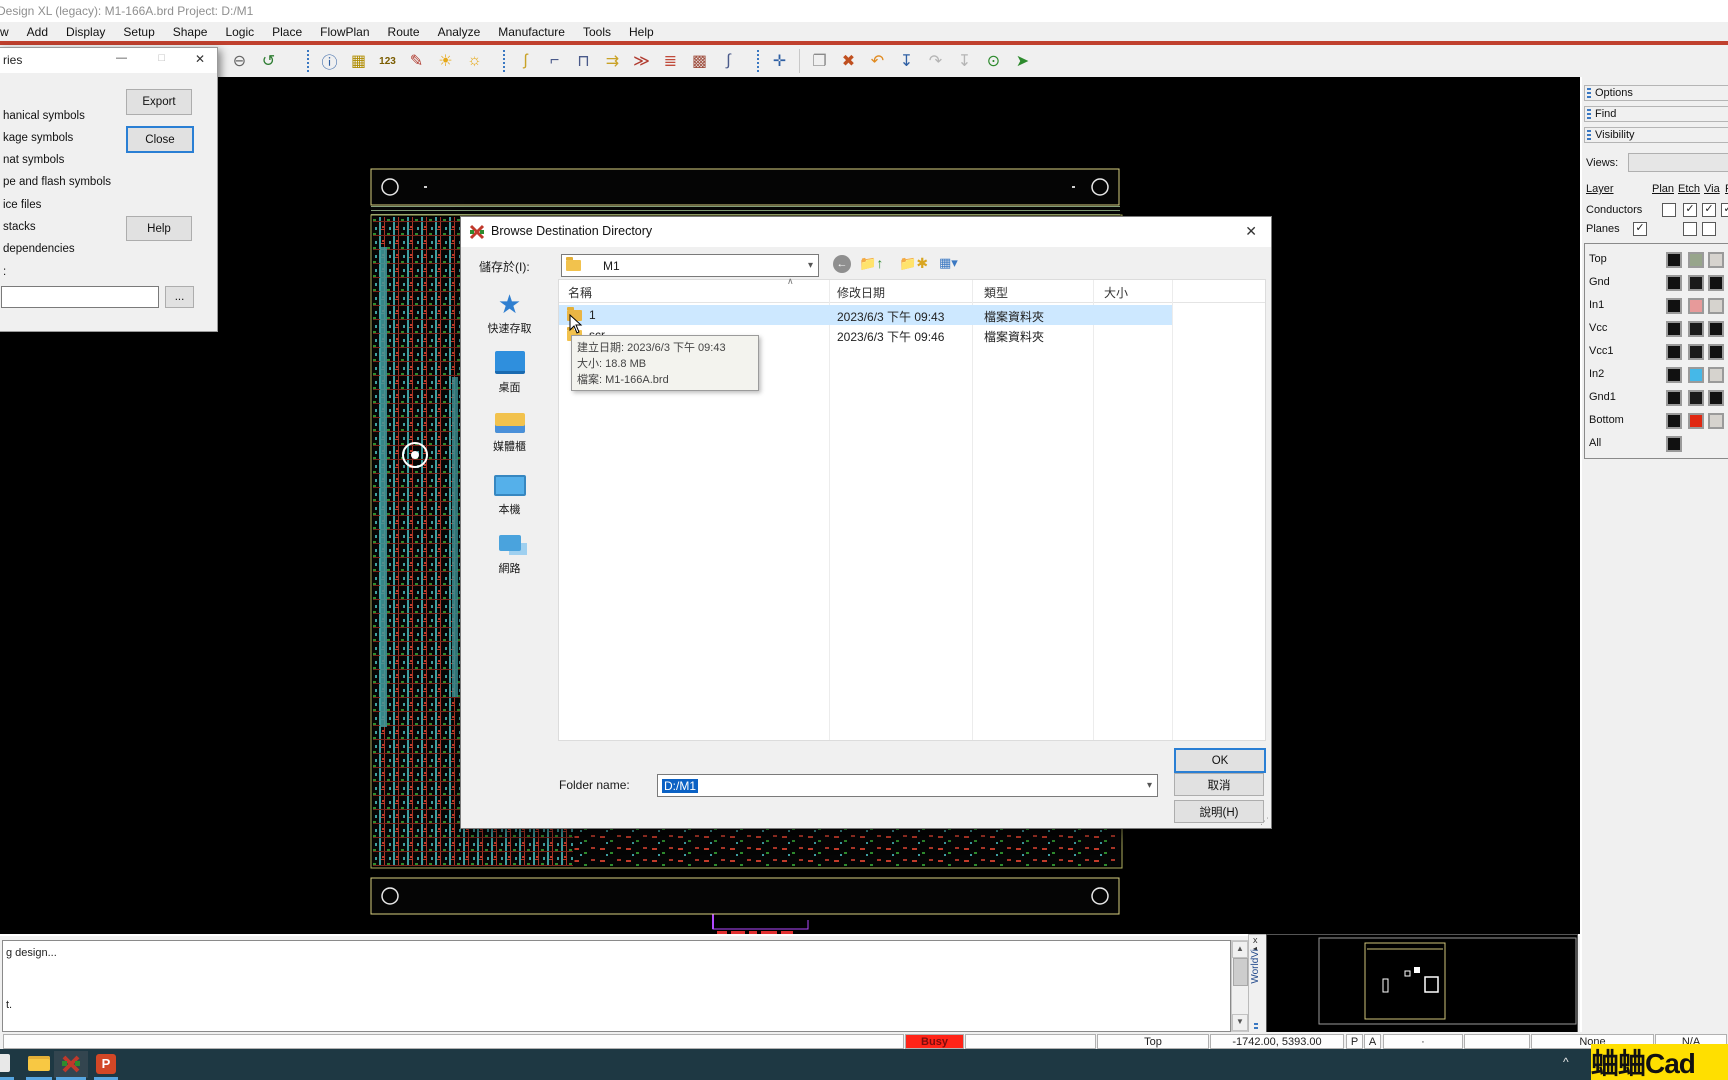 This screenshot has width=1728, height=1080. Describe the element at coordinates (583, 61) in the screenshot. I see `route-pin-icon: ⊓` at that location.